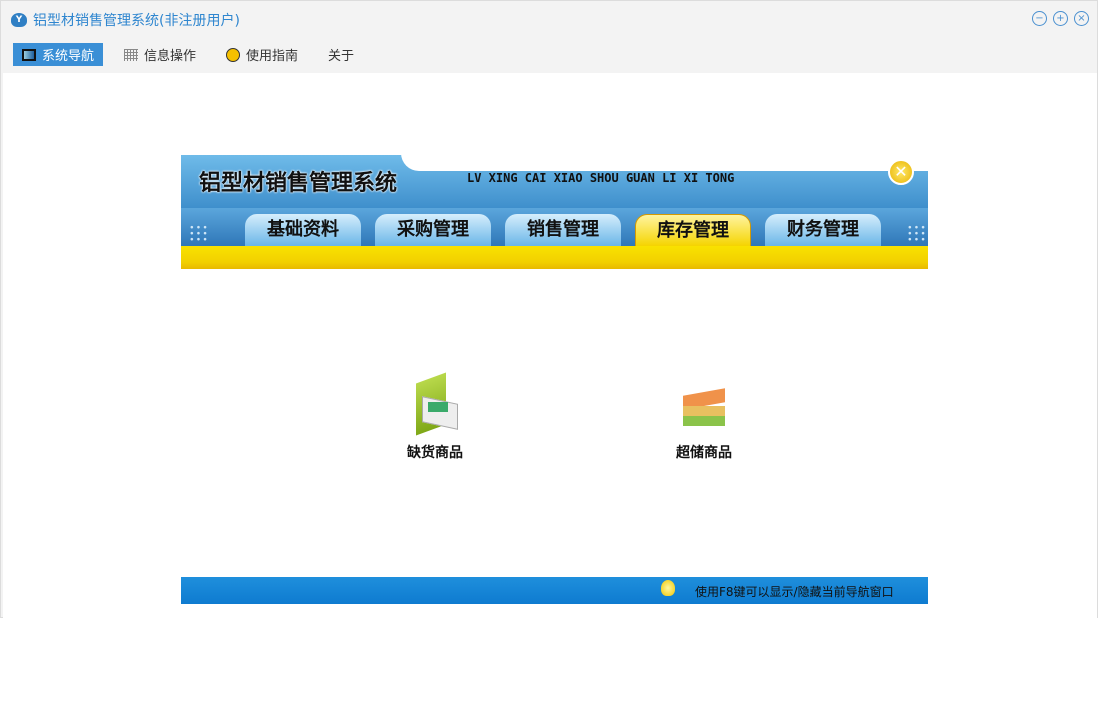 This screenshot has height=719, width=1098. I want to click on app-logo-icon: Y, so click(19, 20).